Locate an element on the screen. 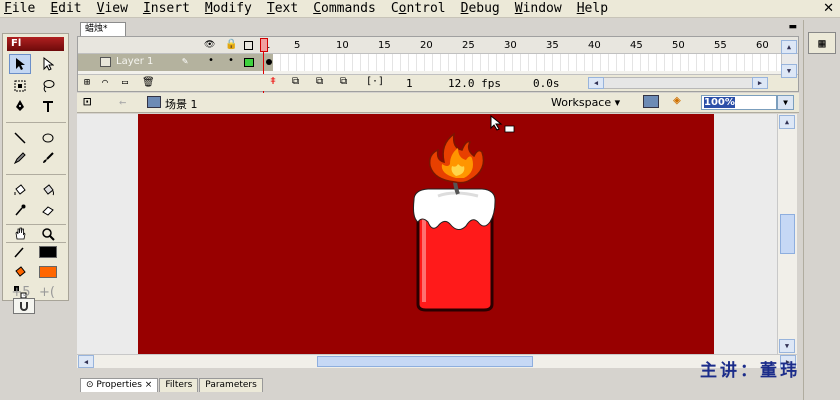 The height and width of the screenshot is (400, 840). stroke-color-swatch is located at coordinates (48, 252).